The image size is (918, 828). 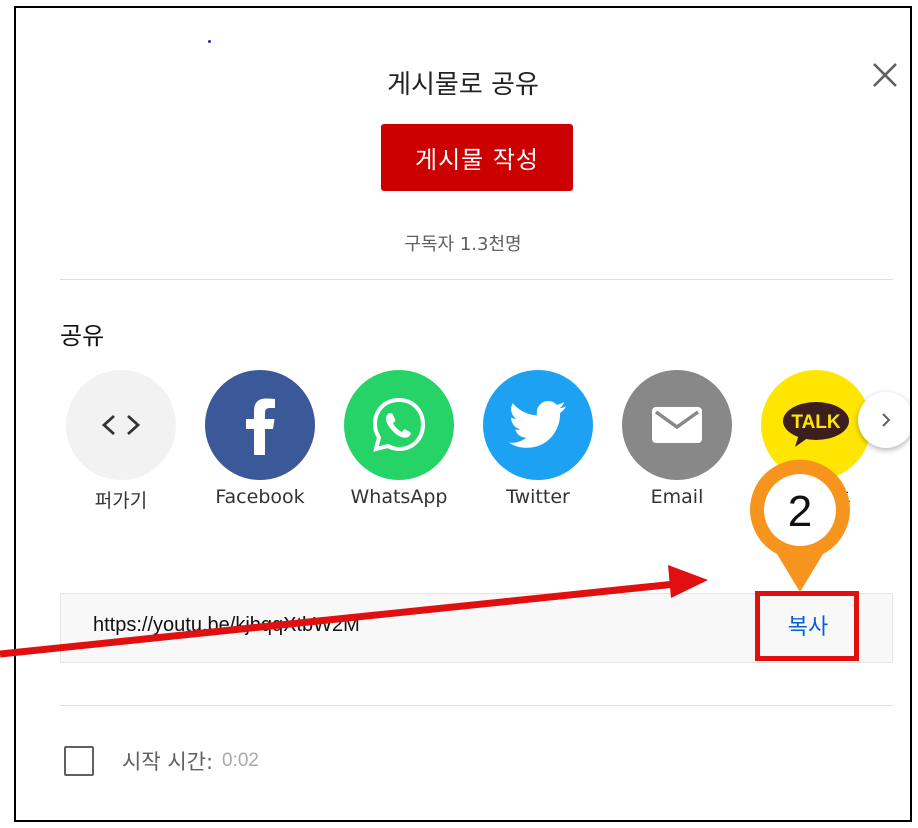 What do you see at coordinates (168, 762) in the screenshot?
I see `start-time-label: 시작 시간:` at bounding box center [168, 762].